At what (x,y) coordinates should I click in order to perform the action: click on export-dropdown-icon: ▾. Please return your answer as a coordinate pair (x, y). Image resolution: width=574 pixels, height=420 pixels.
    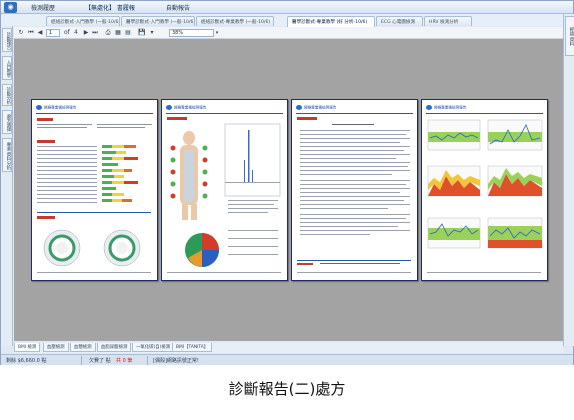
    Looking at the image, I should click on (152, 33).